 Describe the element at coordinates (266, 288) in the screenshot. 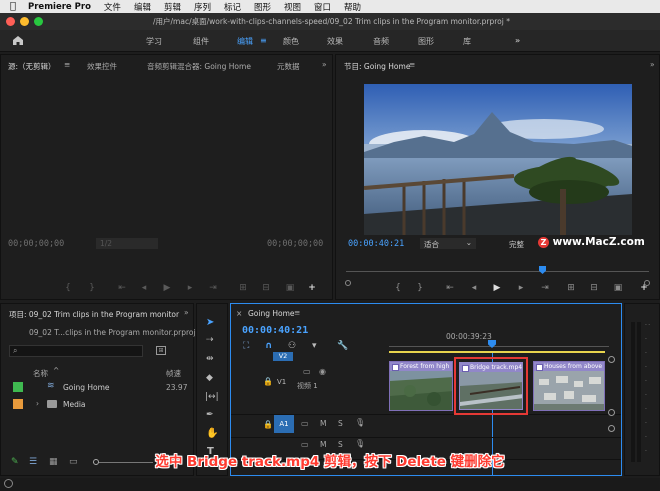

I see `overwrite-button: ⊟` at that location.